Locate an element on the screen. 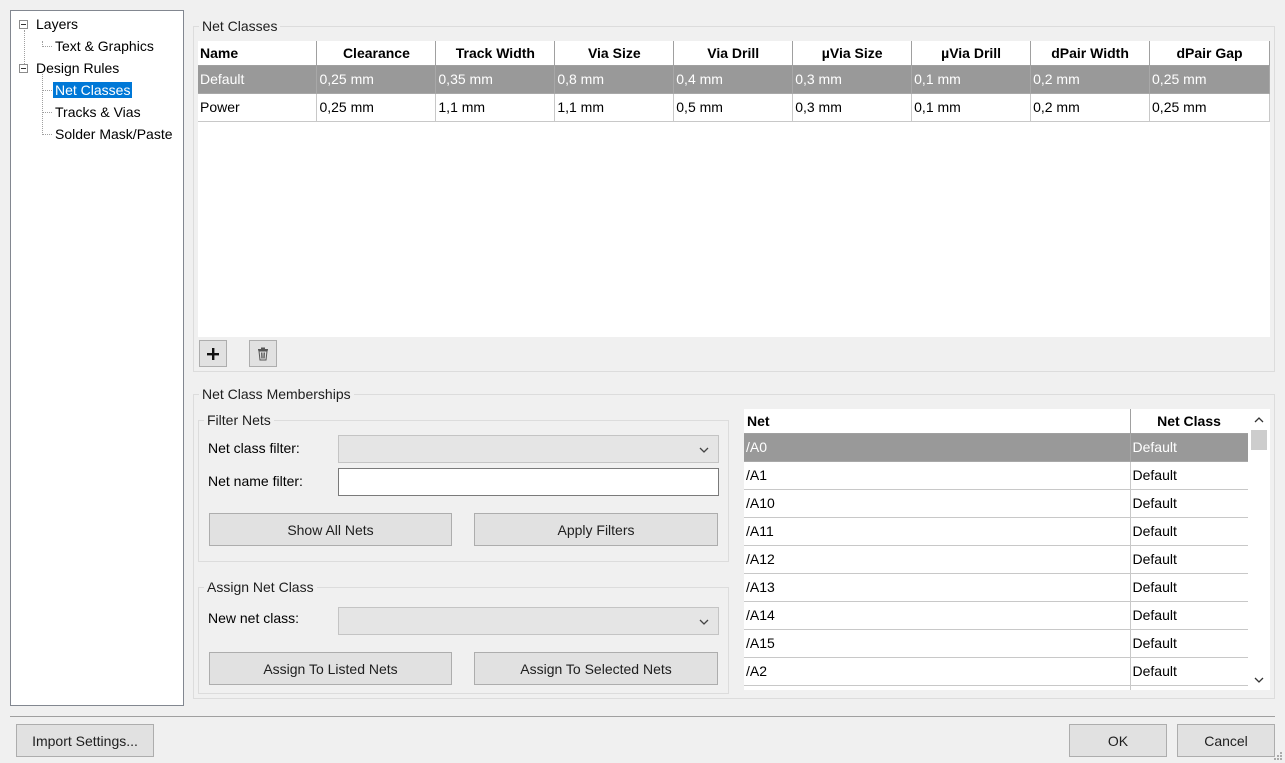 The height and width of the screenshot is (763, 1285). column-header: Clearance is located at coordinates (376, 53).